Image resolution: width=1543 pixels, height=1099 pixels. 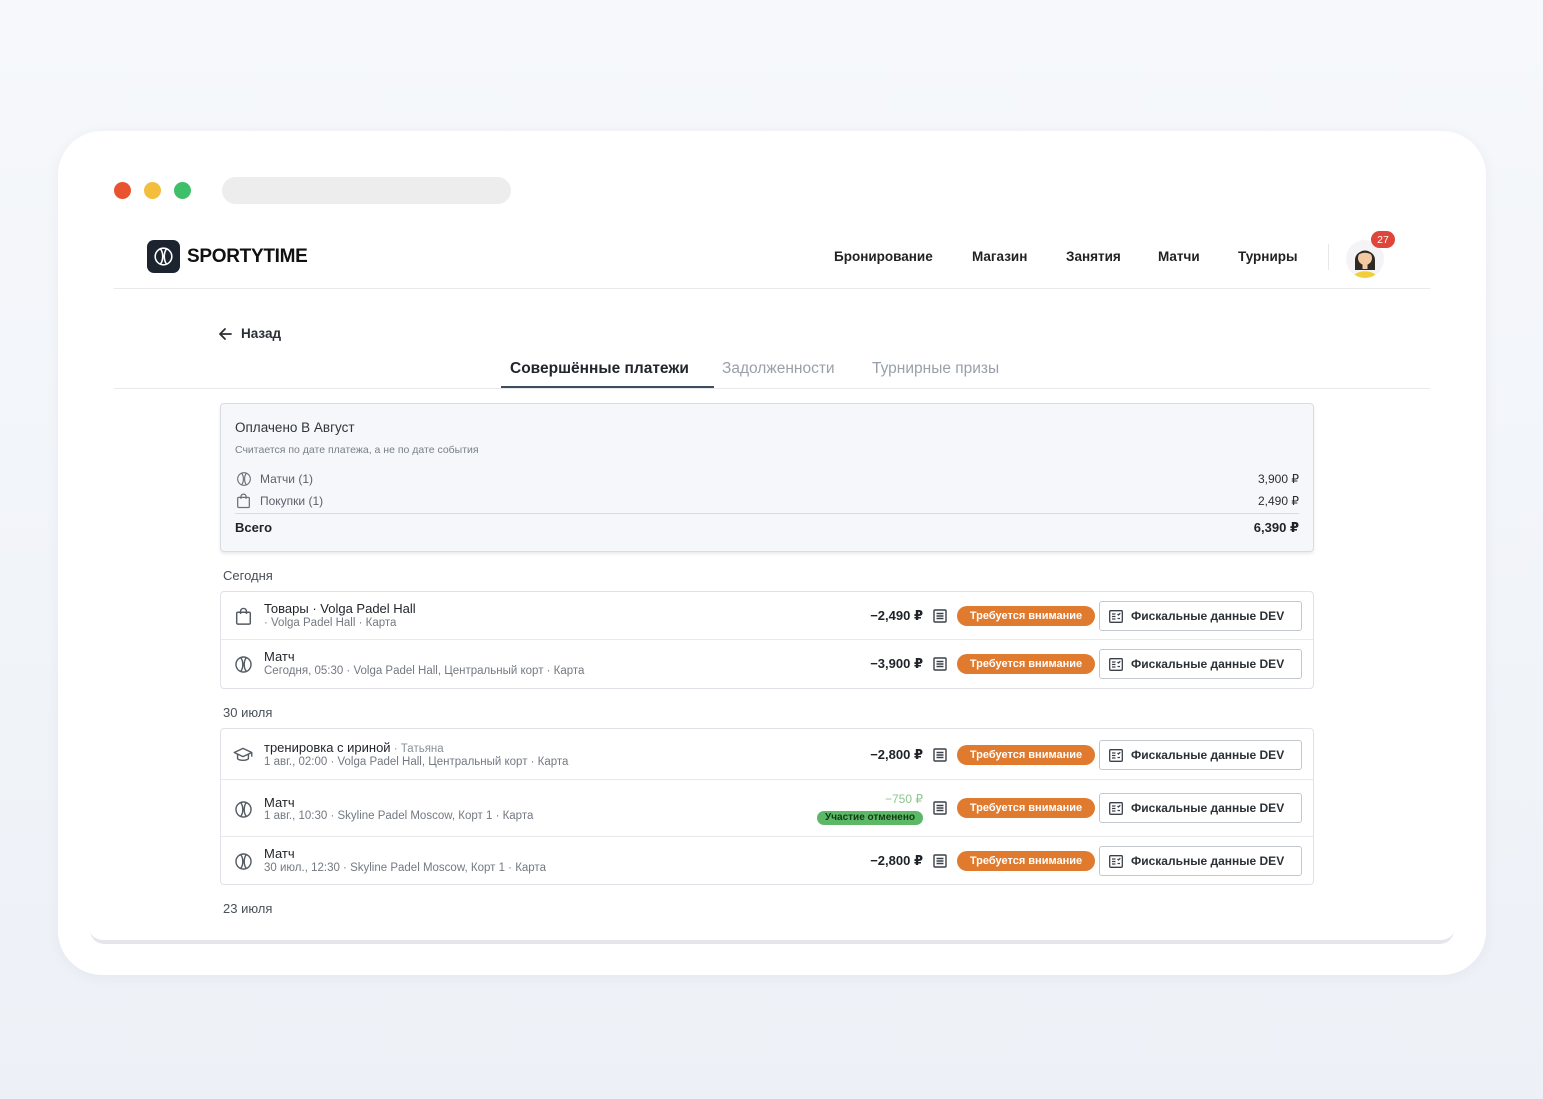 What do you see at coordinates (340, 608) in the screenshot?
I see `payment-title: Товары · Volga Padel Hall` at bounding box center [340, 608].